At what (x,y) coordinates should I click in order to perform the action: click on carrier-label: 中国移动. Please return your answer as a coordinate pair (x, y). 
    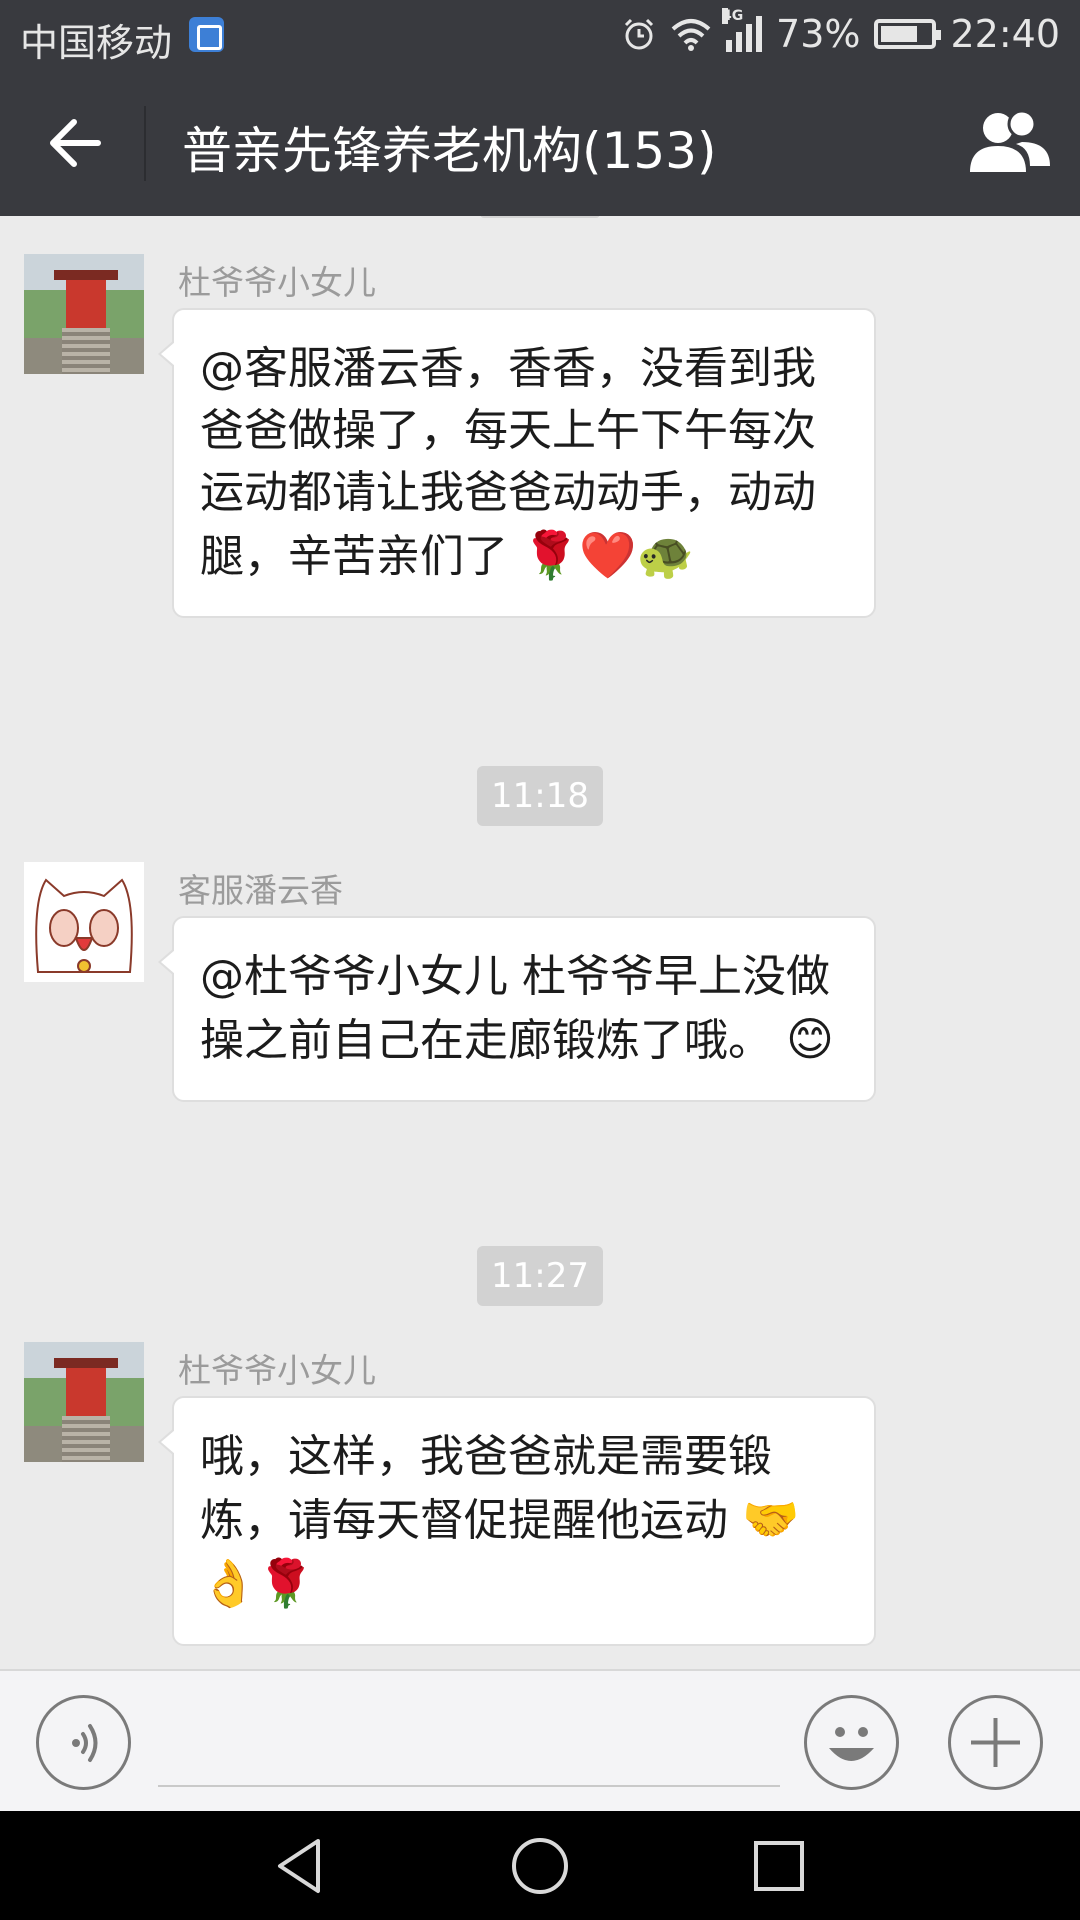
    Looking at the image, I should click on (96, 43).